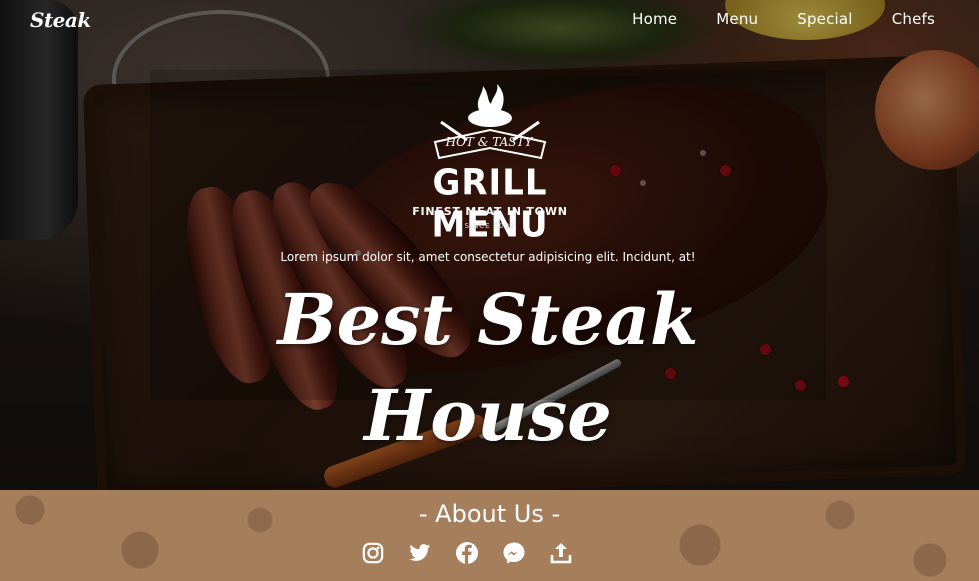 This screenshot has width=979, height=581. I want to click on nav-link-chefs: Chefs, so click(913, 19).